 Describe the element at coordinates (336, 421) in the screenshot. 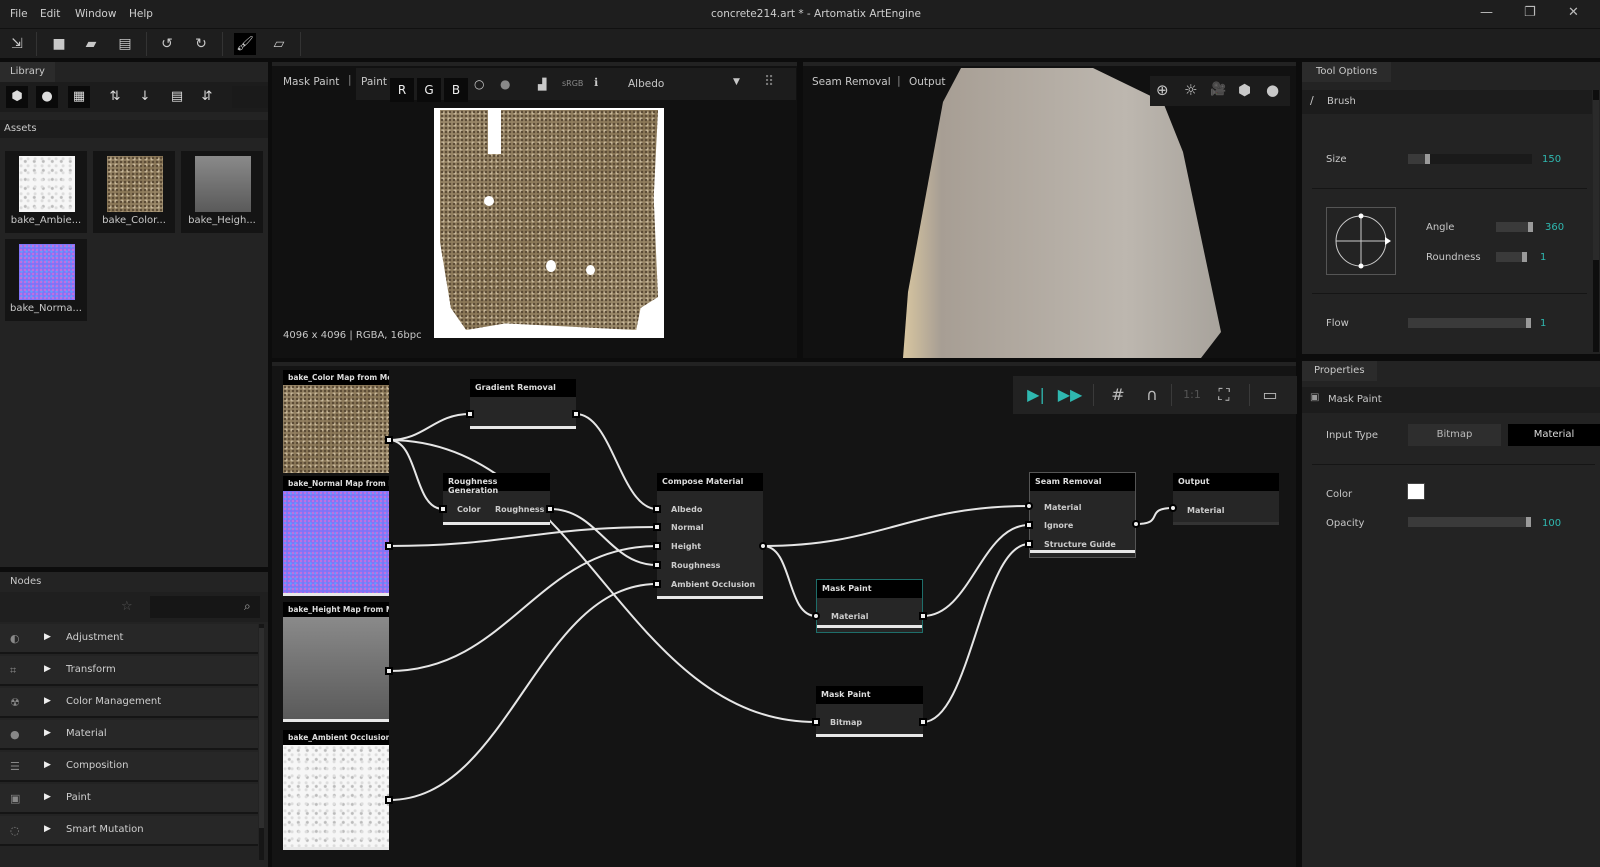

I see `node-color-map: bake_Color Map from Mesh` at that location.